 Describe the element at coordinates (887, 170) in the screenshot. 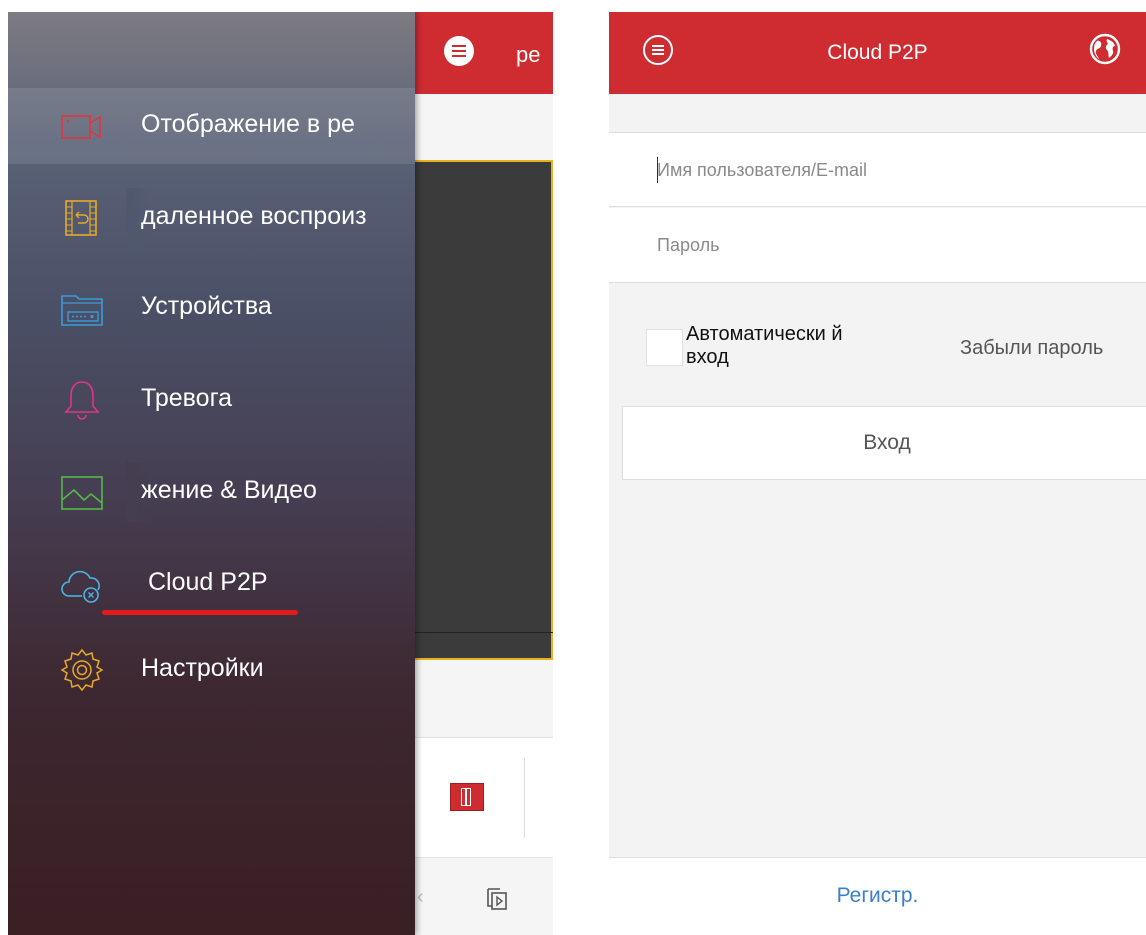

I see `username-input` at that location.